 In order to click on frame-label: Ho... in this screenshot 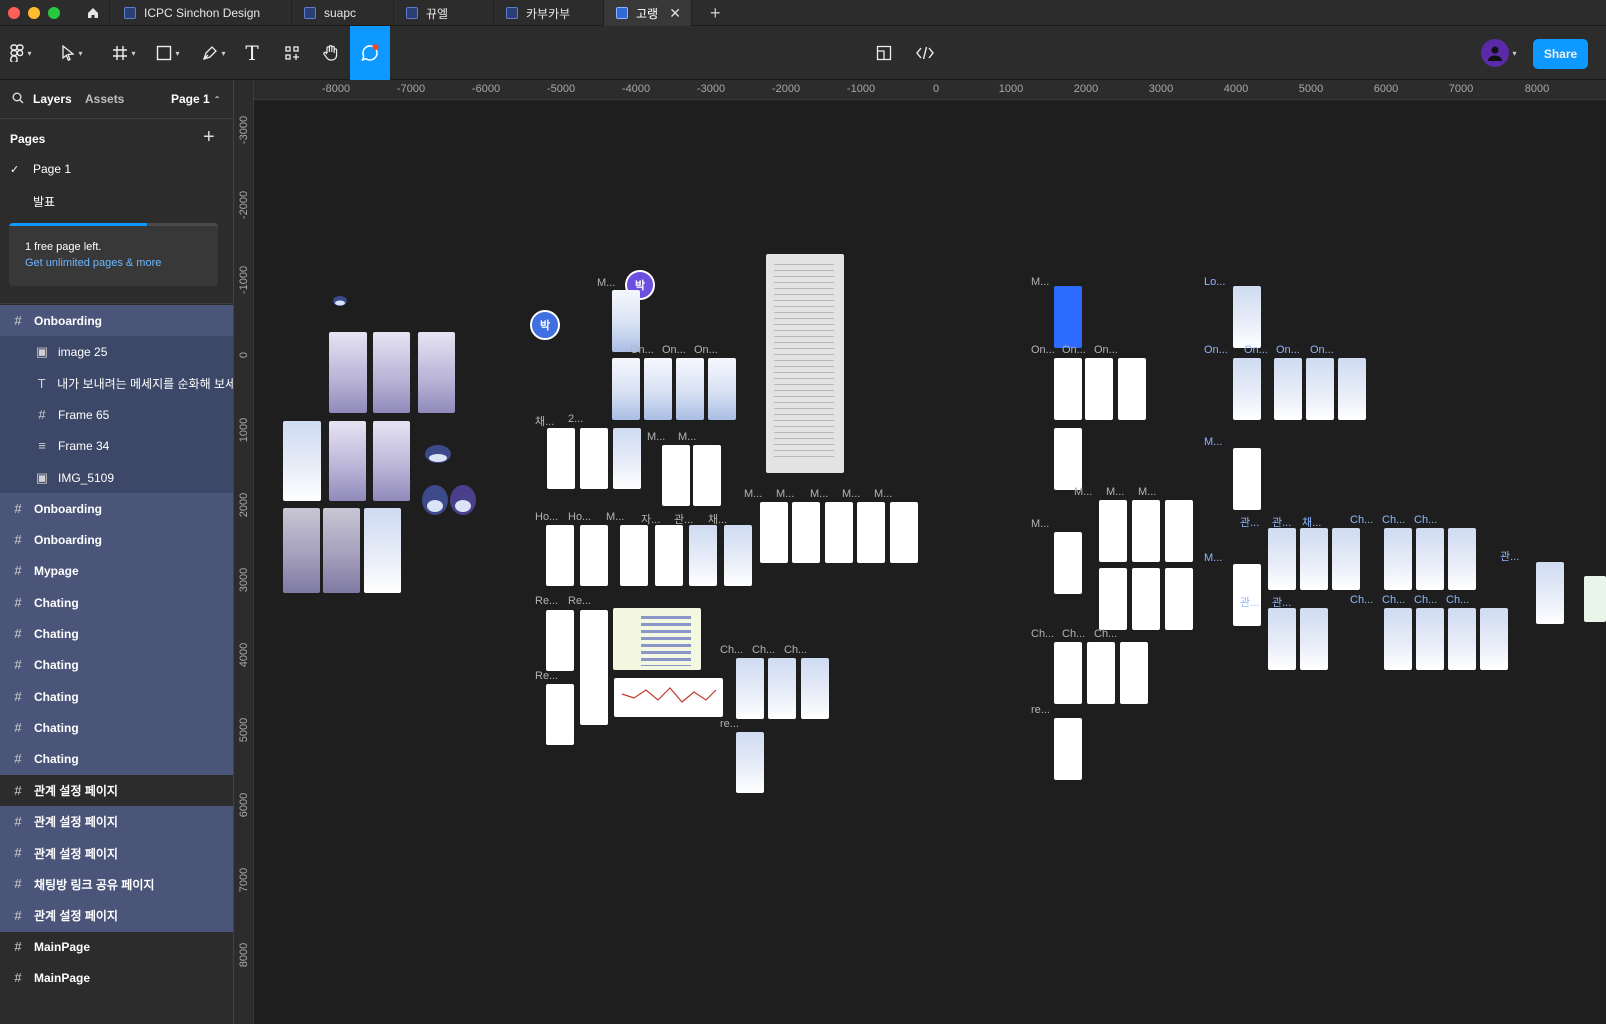, I will do `click(579, 517)`.